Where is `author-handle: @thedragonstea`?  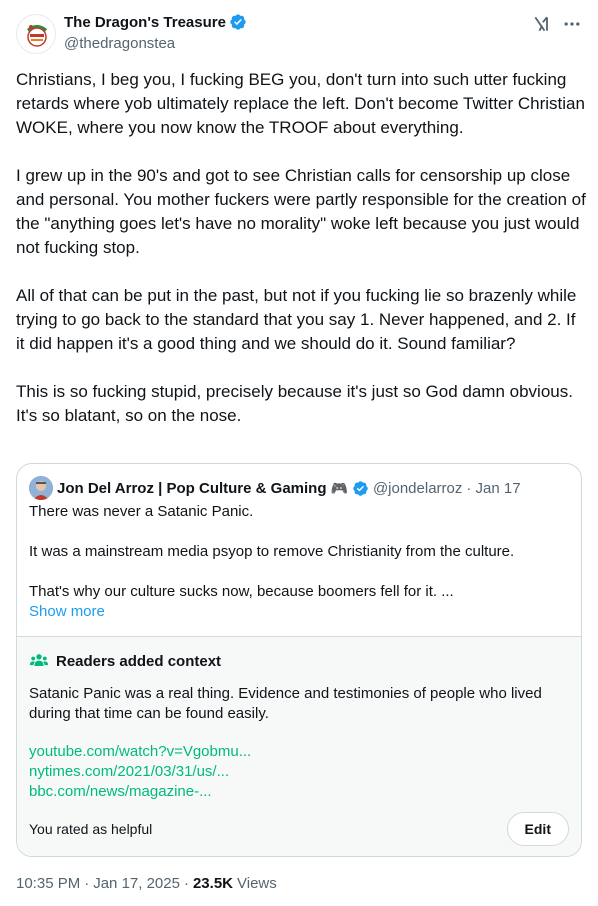 author-handle: @thedragonstea is located at coordinates (155, 43).